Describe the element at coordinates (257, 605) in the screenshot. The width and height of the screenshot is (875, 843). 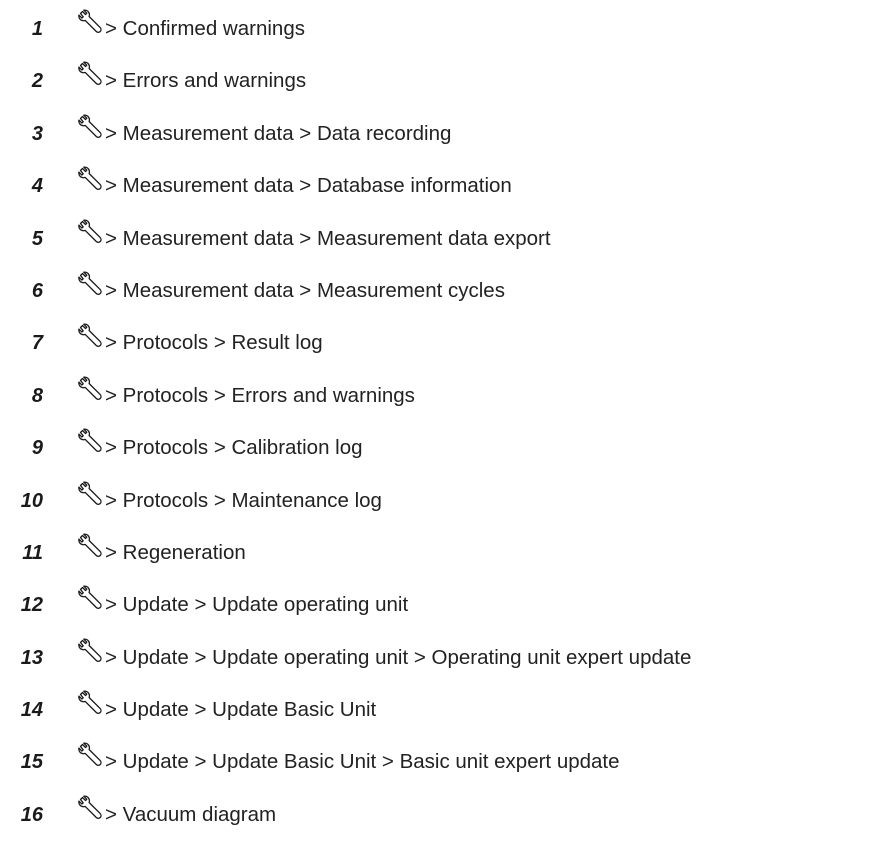
I see `menu-path-text: > Update > Update operating unit` at that location.